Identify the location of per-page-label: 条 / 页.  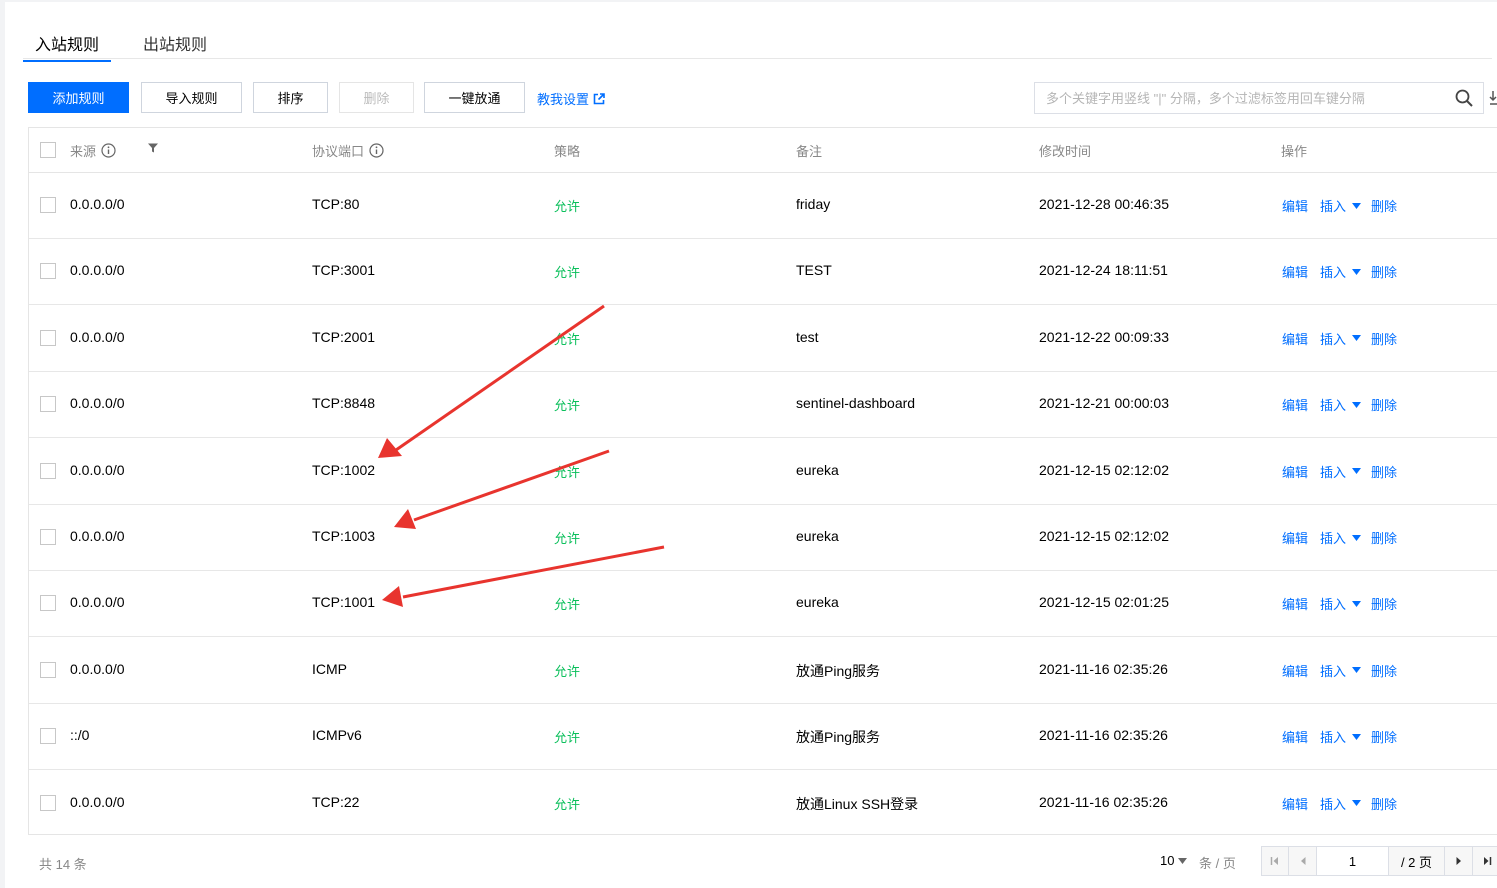
(1217, 863).